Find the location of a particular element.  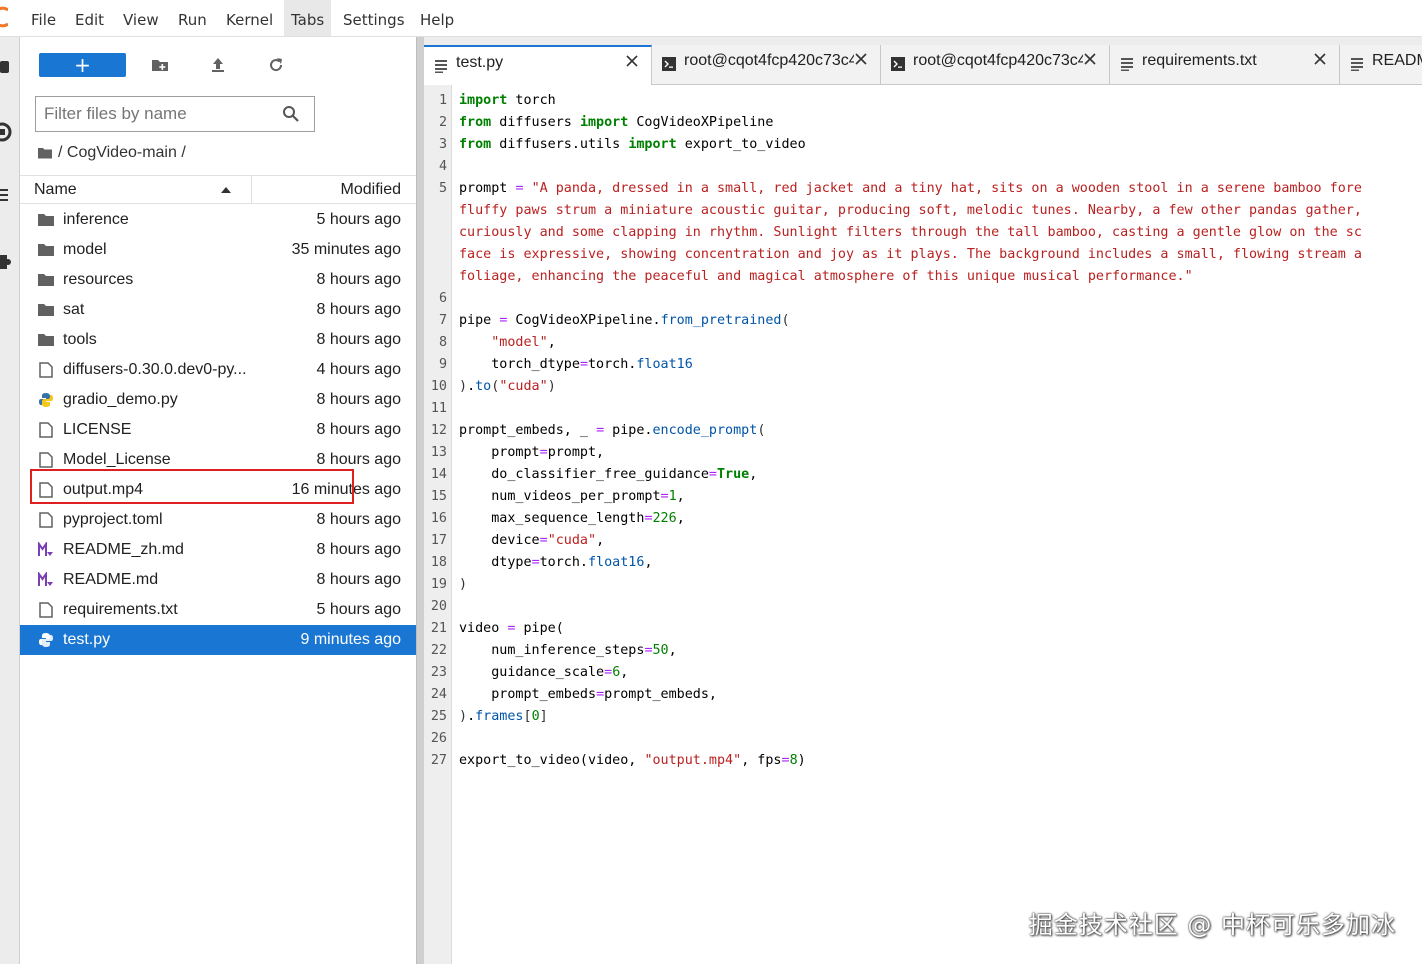

code-line: guidance_scale=6, is located at coordinates (543, 673).